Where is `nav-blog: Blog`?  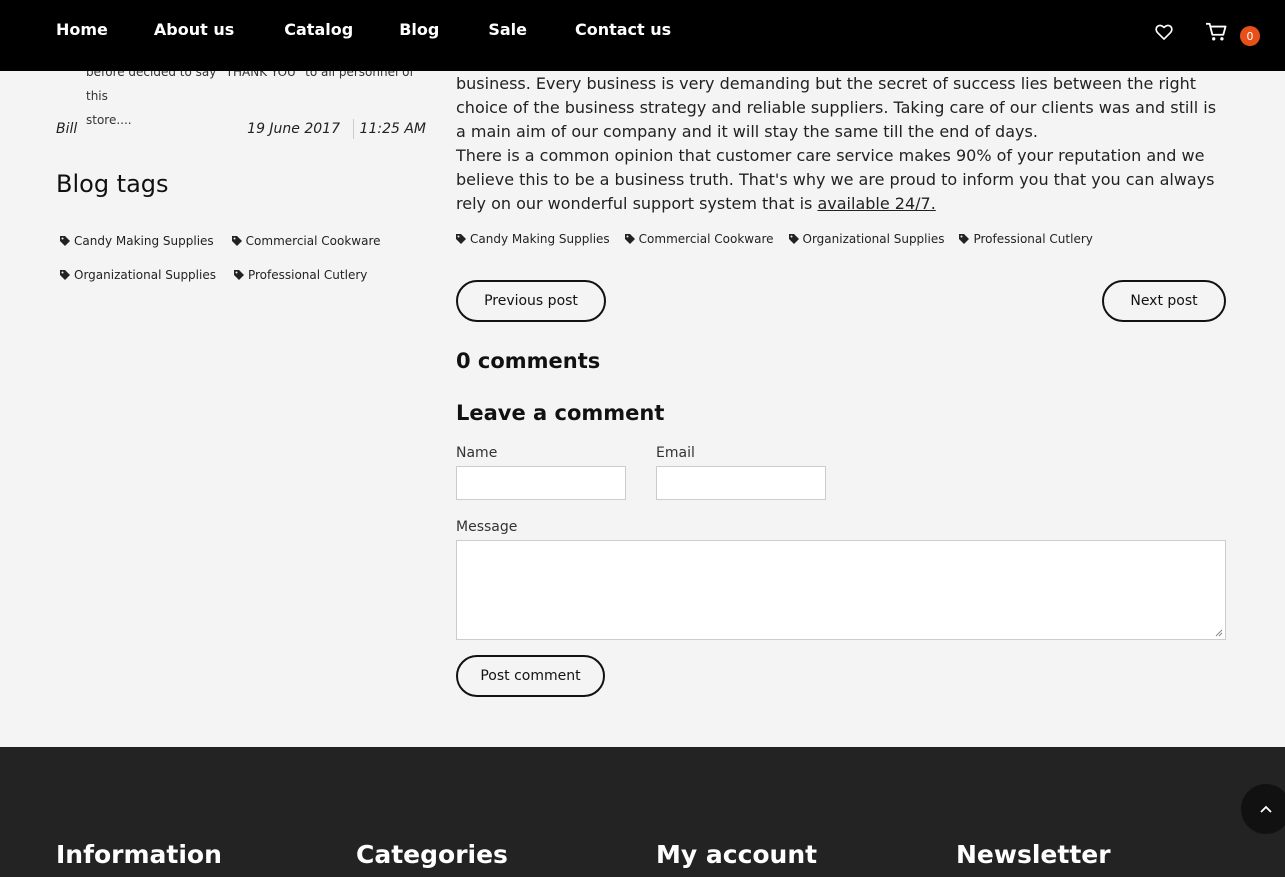 nav-blog: Blog is located at coordinates (419, 29).